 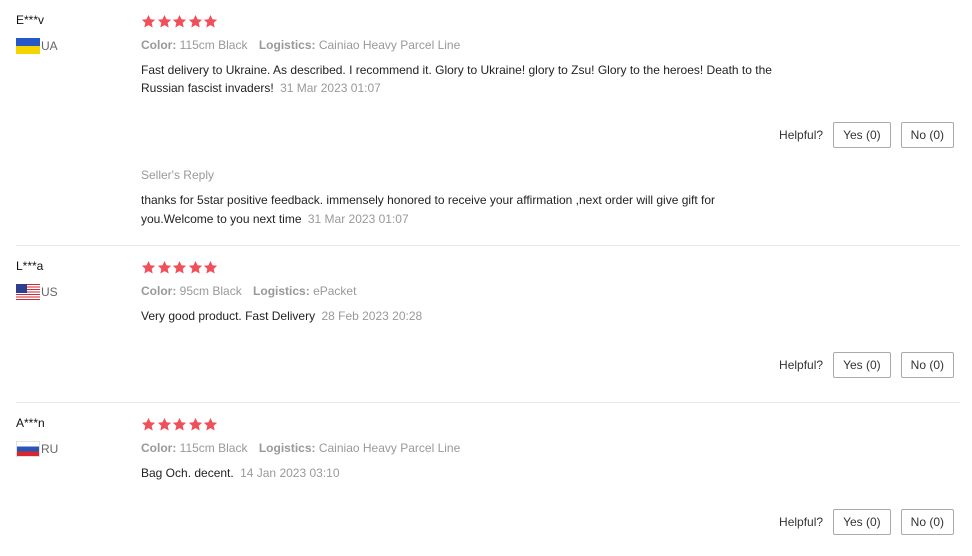 I want to click on color-value: 95cm Black, so click(x=210, y=291).